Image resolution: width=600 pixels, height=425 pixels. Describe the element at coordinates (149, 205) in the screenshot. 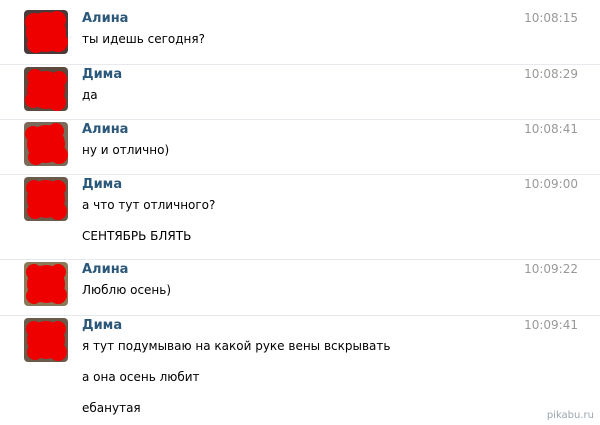

I see `message-text: а что тут отличного?` at that location.